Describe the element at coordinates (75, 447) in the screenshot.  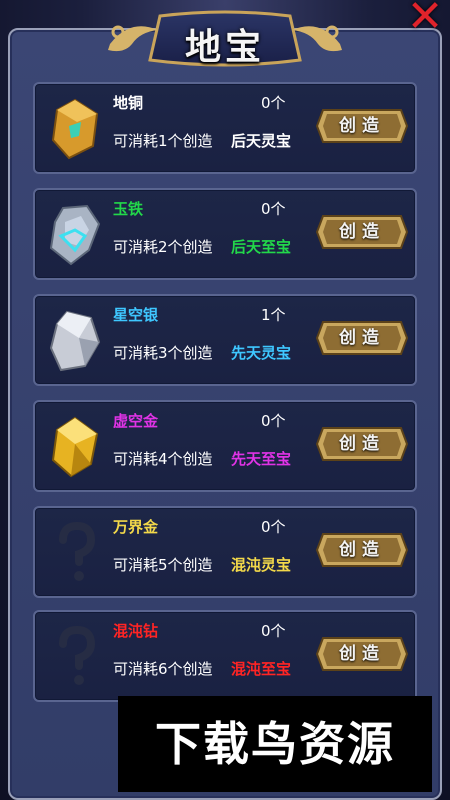
I see `void-gold-icon` at that location.